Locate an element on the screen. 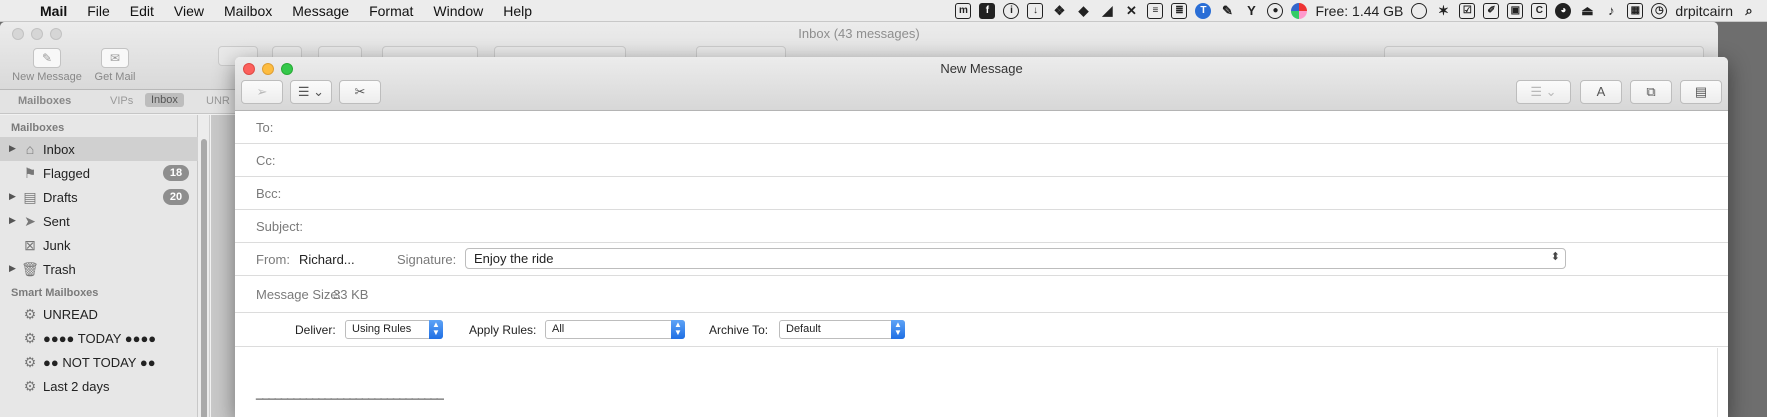 This screenshot has height=417, width=1767. facebook-icon: f is located at coordinates (987, 11).